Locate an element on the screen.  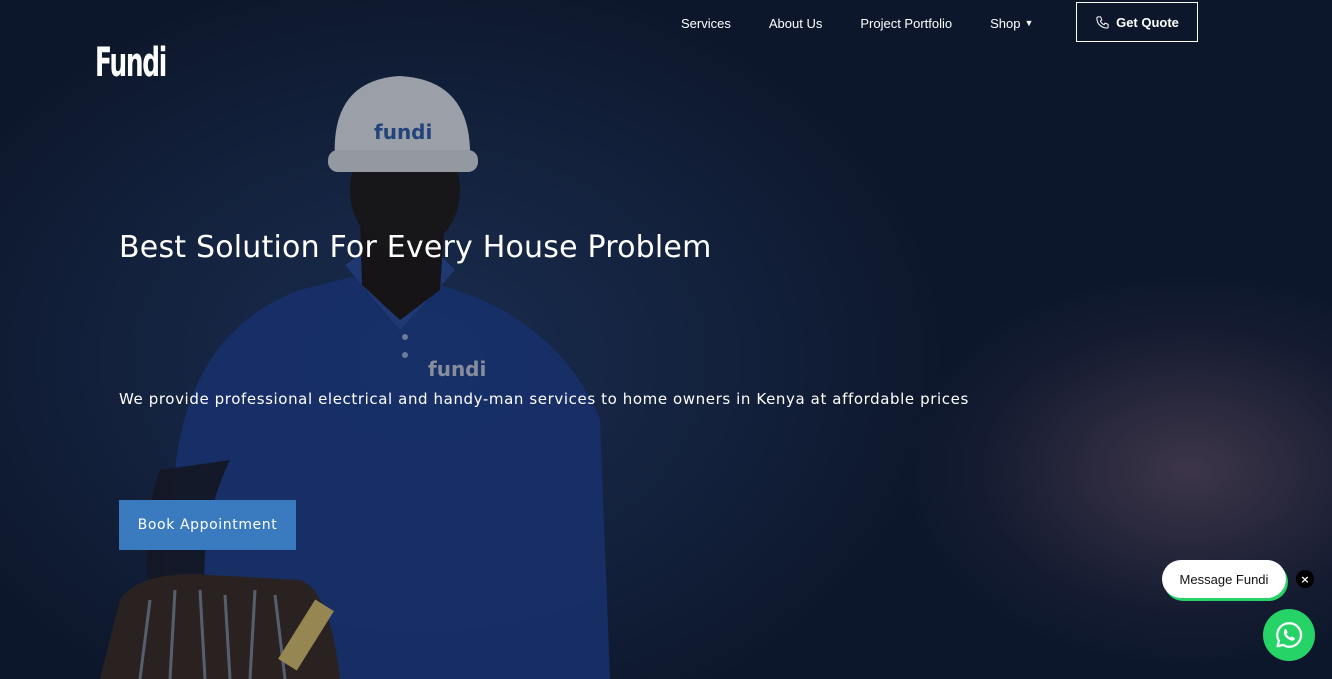
nav-project-portfolio: Project Portfolio is located at coordinates (906, 23).